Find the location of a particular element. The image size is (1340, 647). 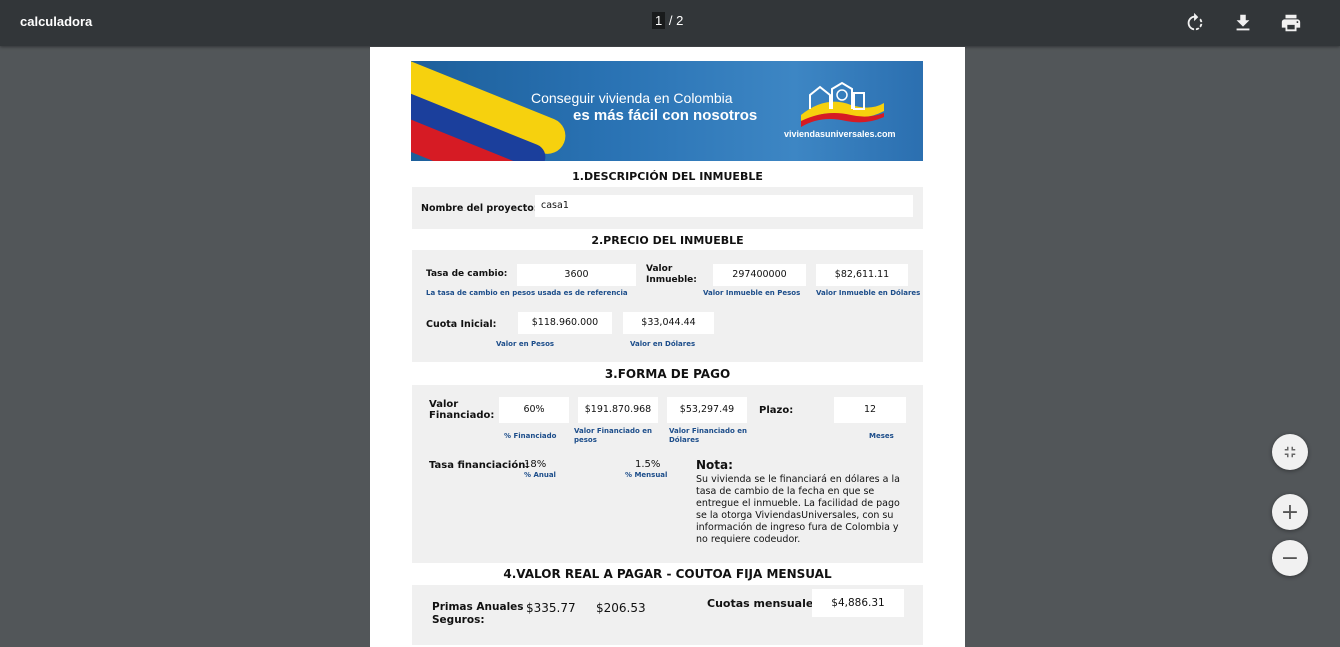

insurance-premium-1: $335.77 is located at coordinates (551, 608).